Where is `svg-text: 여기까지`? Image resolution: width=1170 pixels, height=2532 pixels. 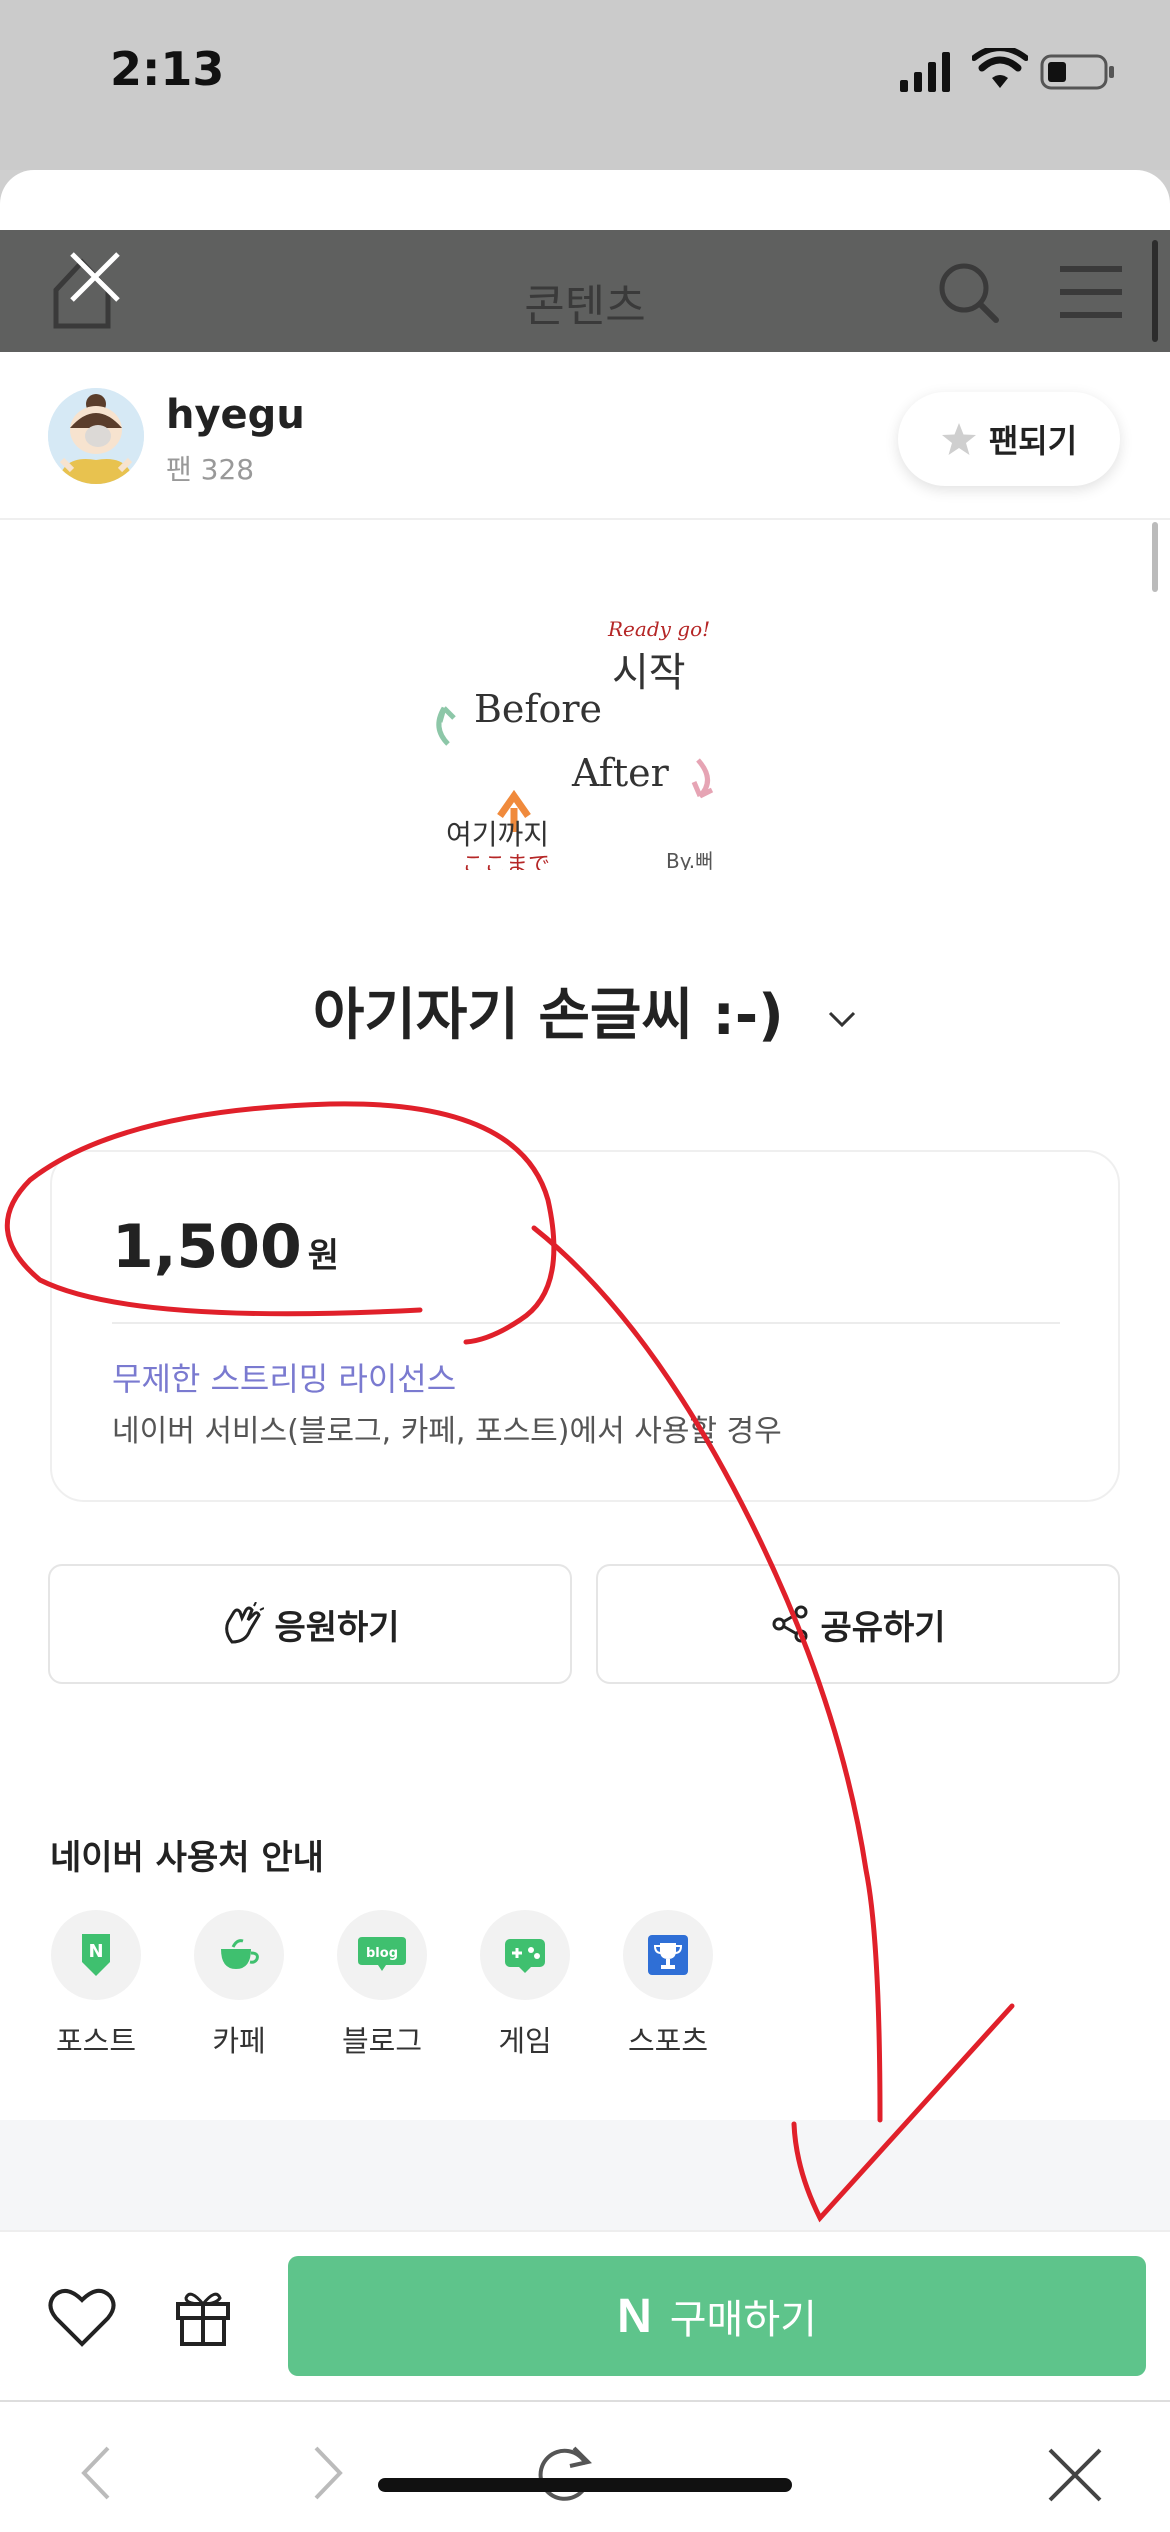 svg-text: 여기까지 is located at coordinates (497, 834).